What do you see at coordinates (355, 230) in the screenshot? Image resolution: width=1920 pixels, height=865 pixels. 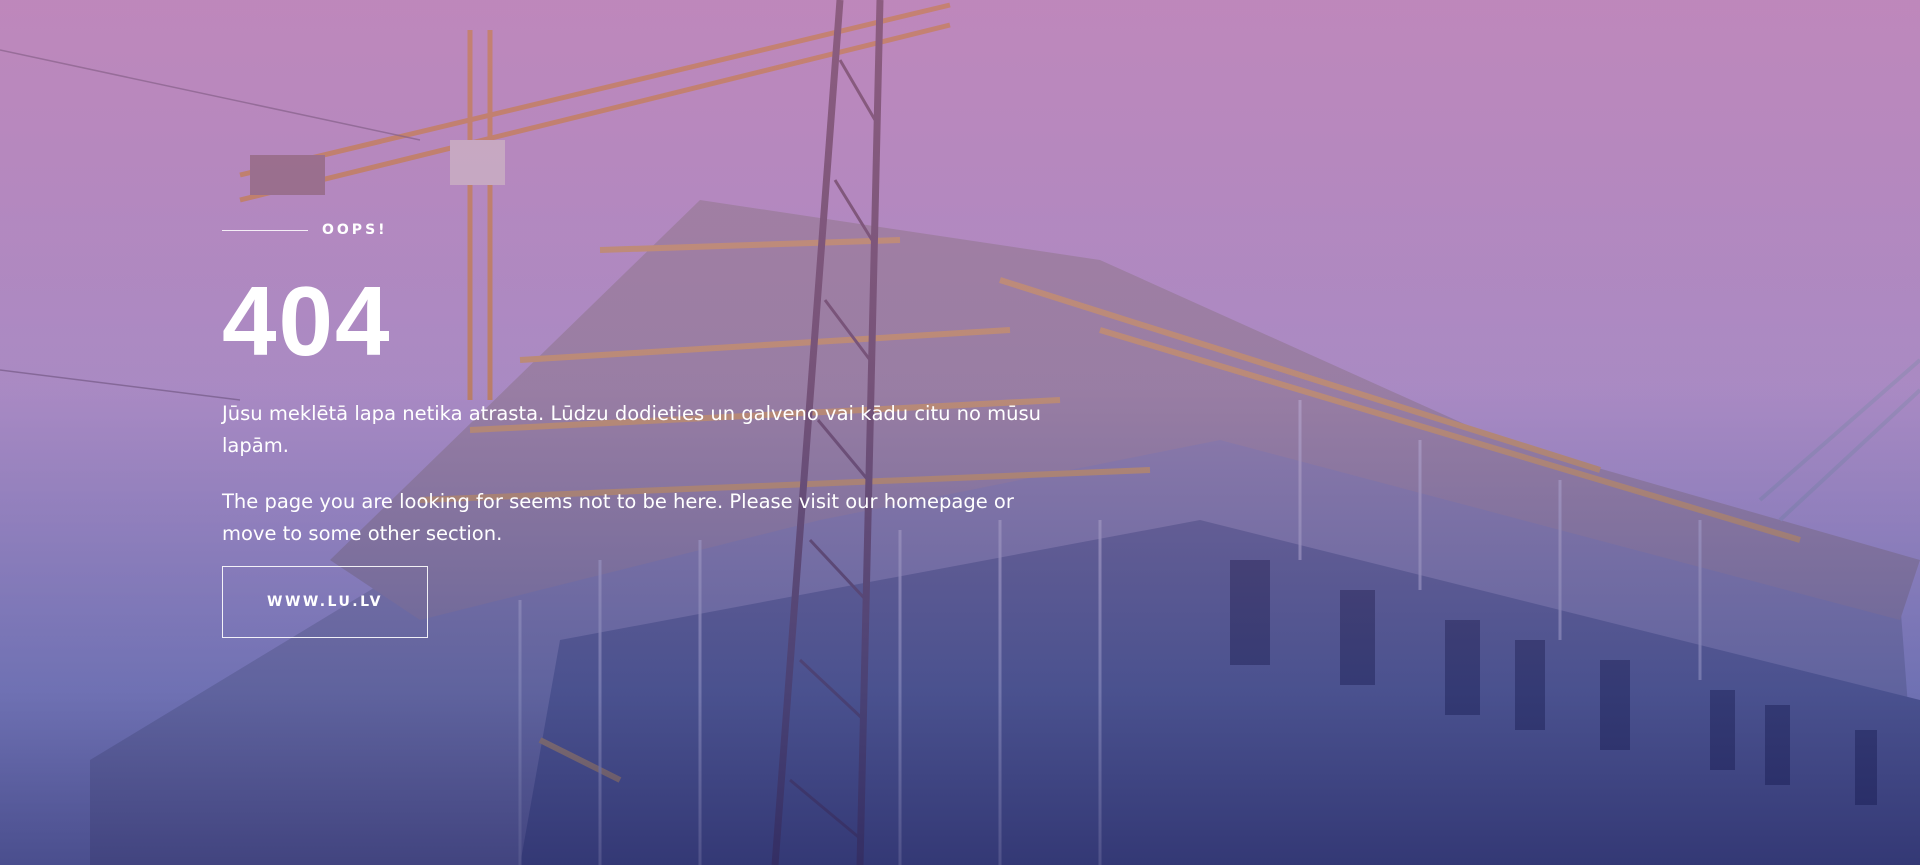 I see `eyebrow-text: OOPS!` at bounding box center [355, 230].